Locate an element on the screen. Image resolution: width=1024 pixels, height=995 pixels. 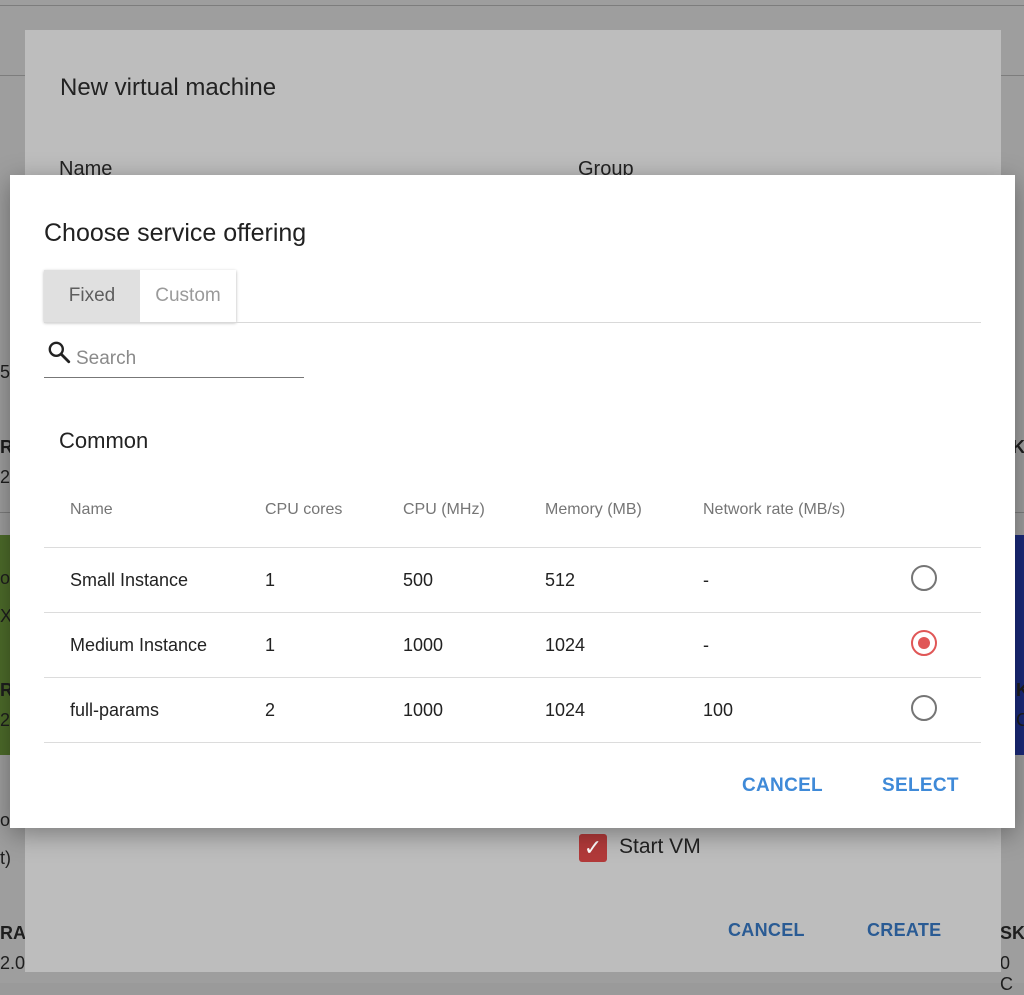
search-input is located at coordinates (188, 359).